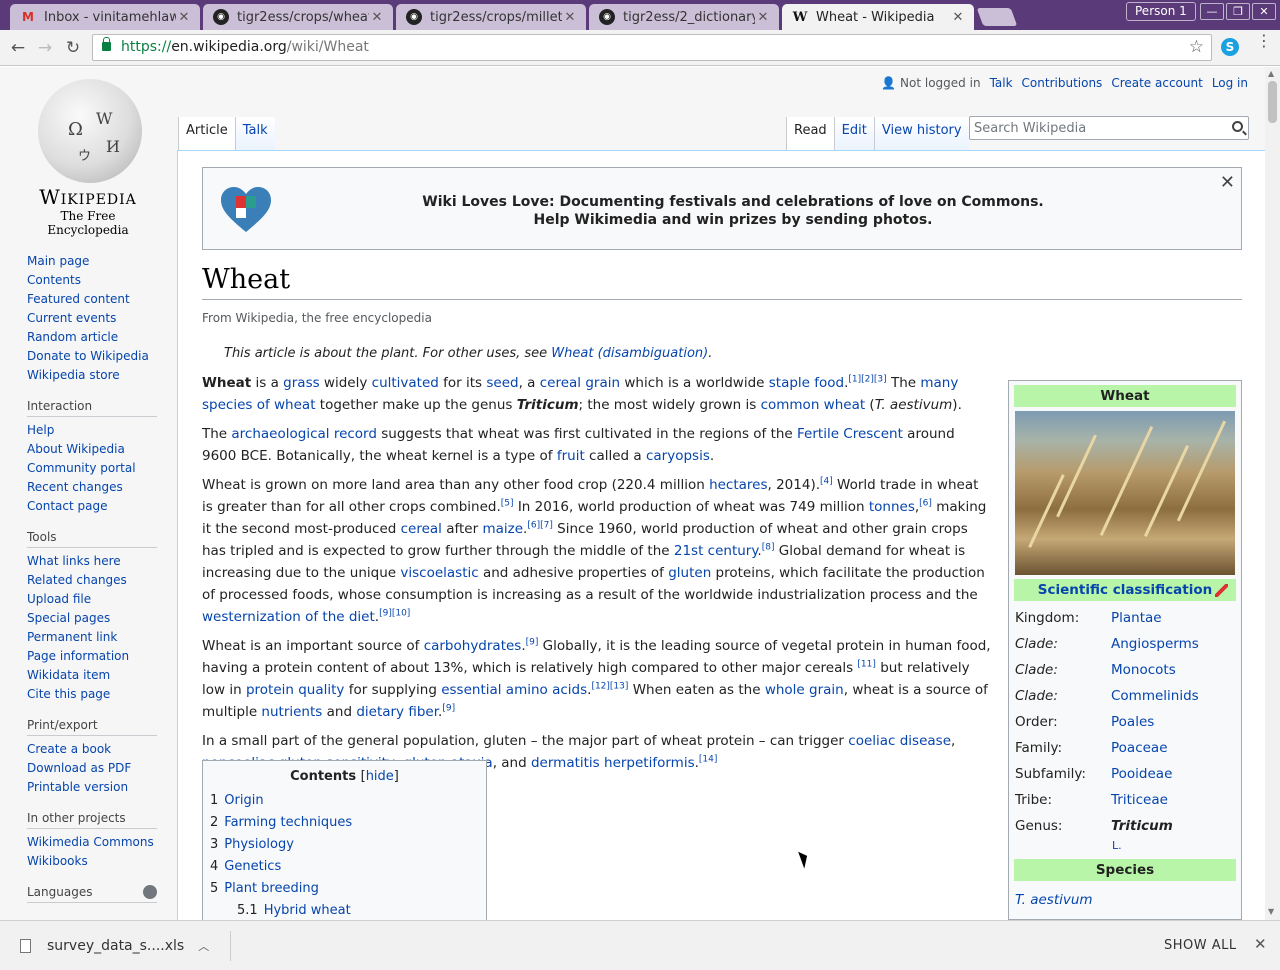 This screenshot has width=1280, height=970. I want to click on sidebar-item-featured-content: Featured content, so click(92, 299).